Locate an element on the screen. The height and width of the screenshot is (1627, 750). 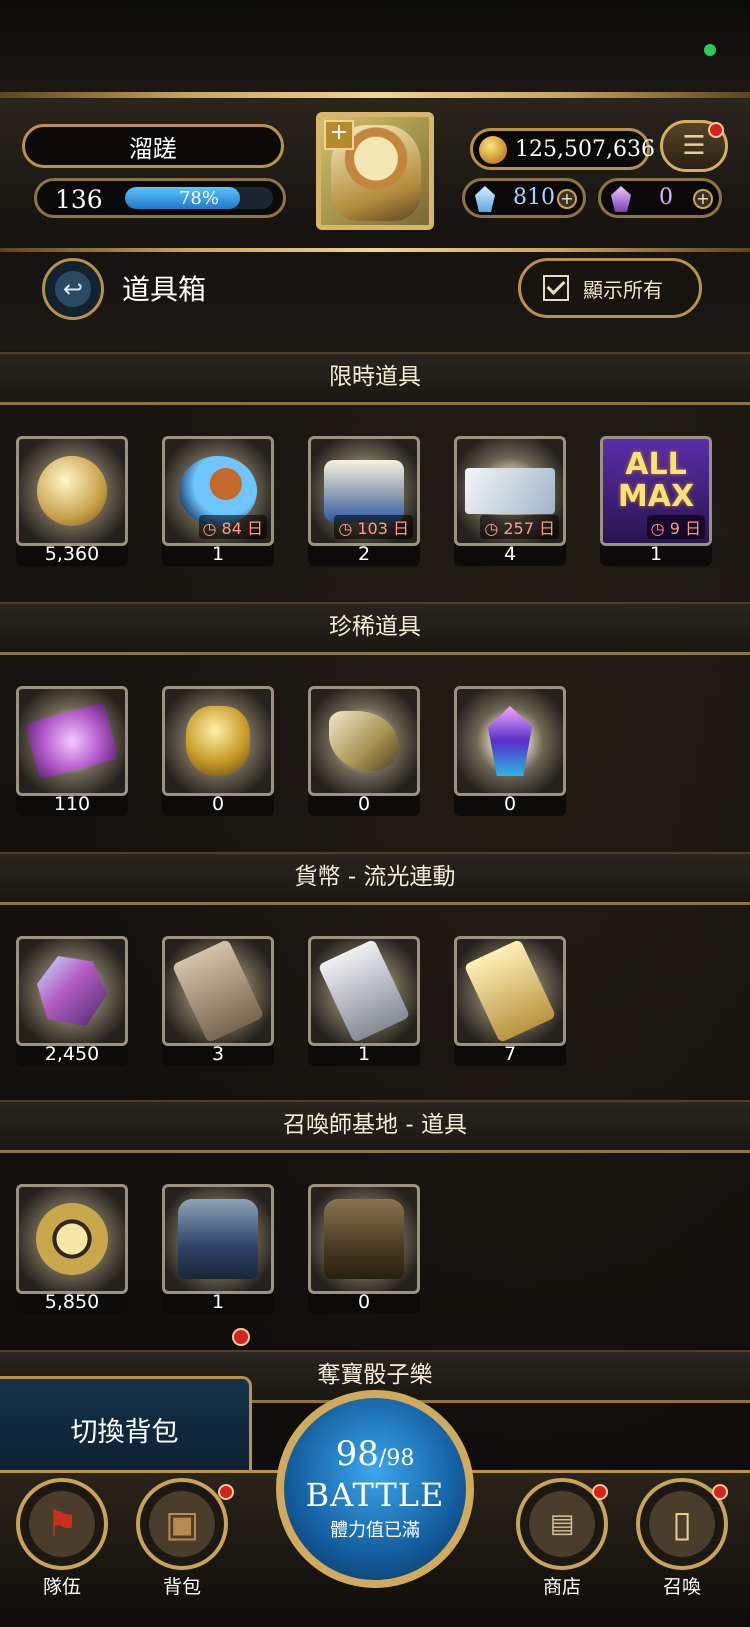
item-frame: ◷ 103 日 is located at coordinates (364, 491).